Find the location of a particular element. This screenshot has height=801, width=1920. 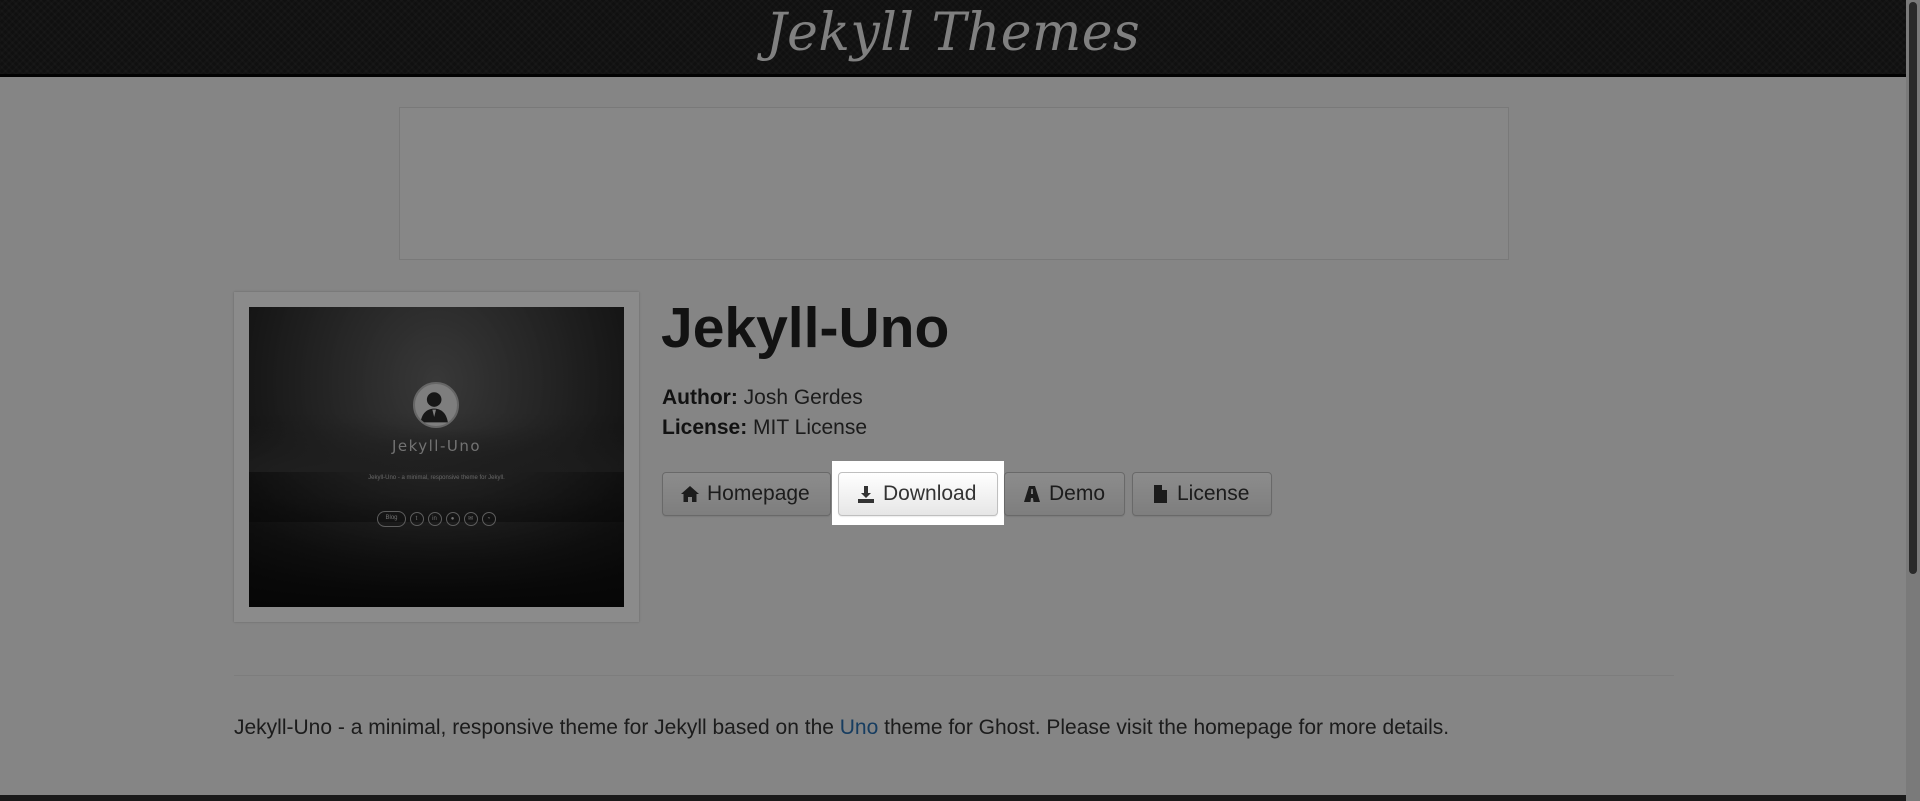

theme-author-line: Author: Josh Gerdes is located at coordinates (762, 398).